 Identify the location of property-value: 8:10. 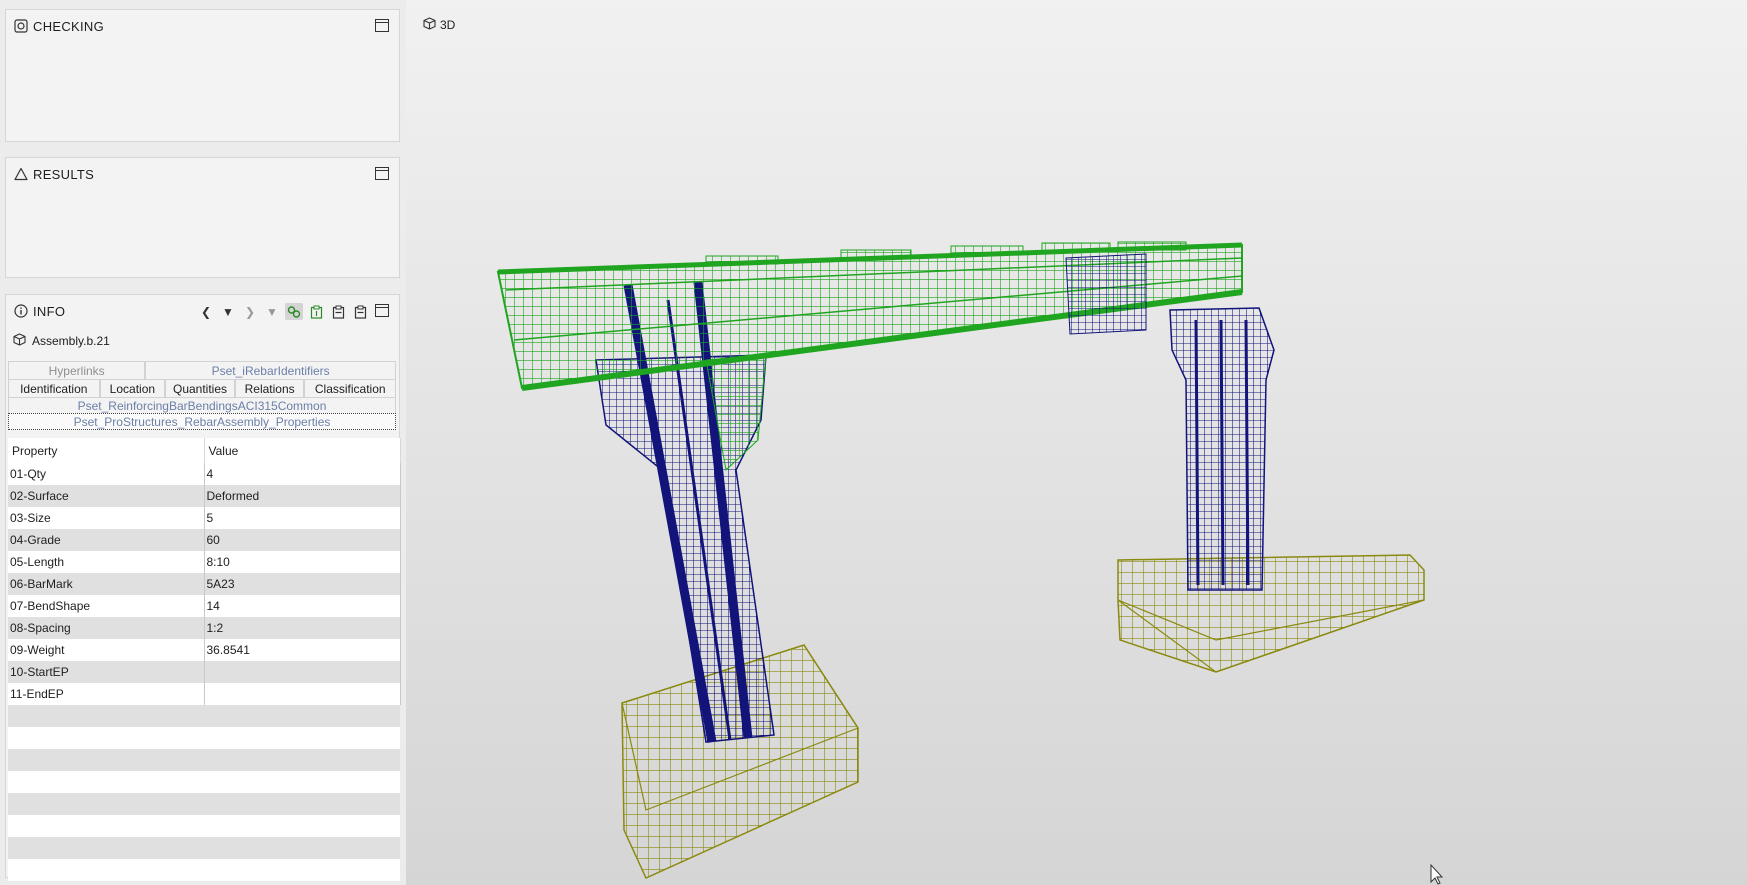
(302, 562).